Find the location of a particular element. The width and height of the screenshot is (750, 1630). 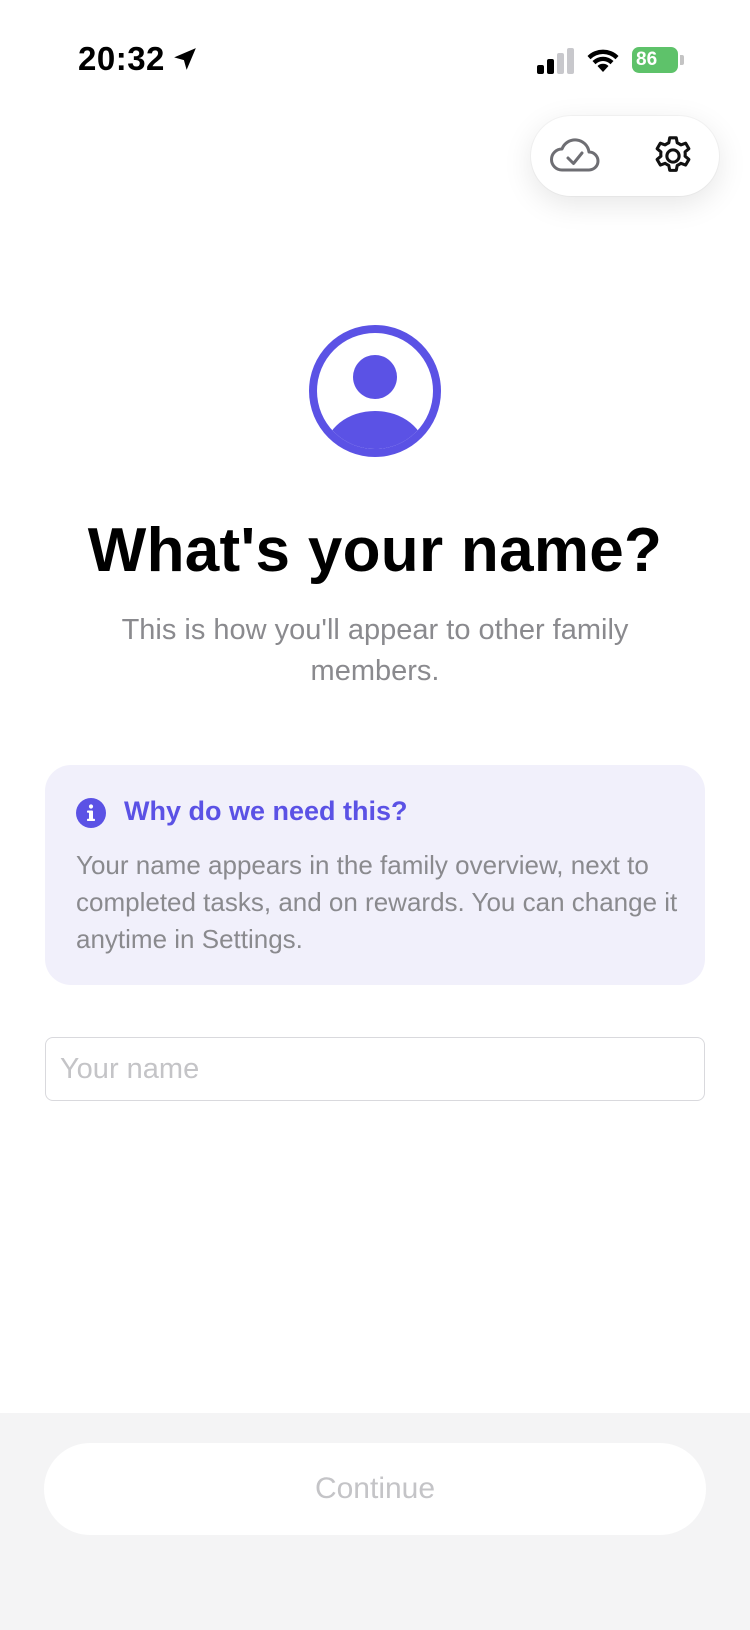

info-heading: Why do we need this? is located at coordinates (266, 811).